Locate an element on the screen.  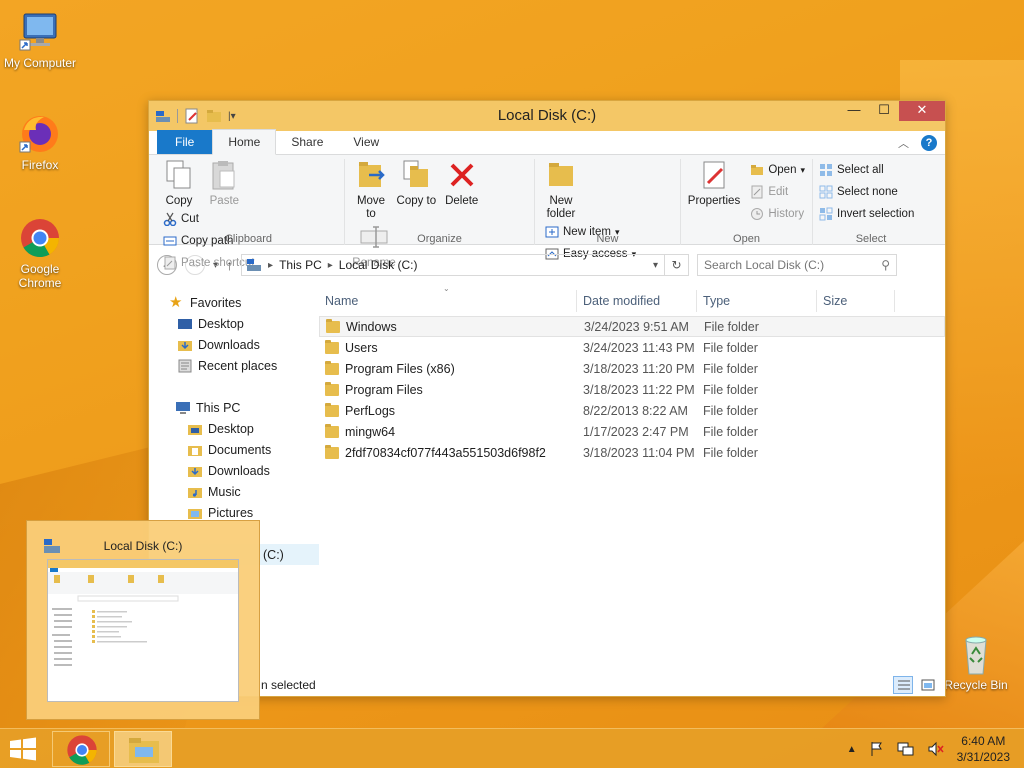
search-input is located at coordinates (784, 265).